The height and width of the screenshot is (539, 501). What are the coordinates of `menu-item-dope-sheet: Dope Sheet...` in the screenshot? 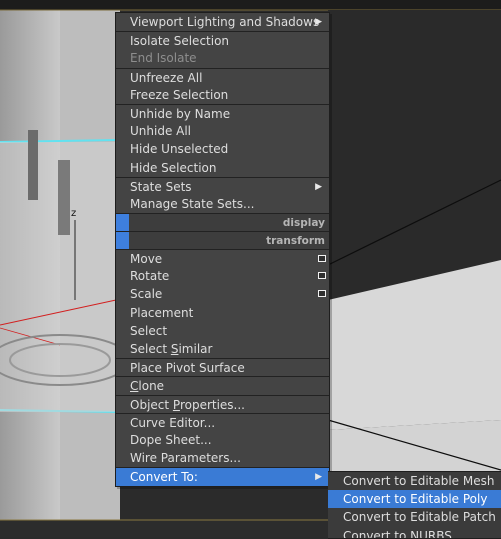 It's located at (222, 440).